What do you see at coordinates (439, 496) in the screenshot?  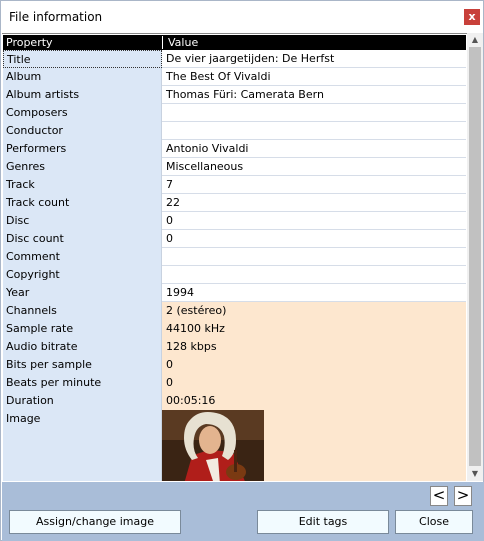 I see `previous-button: <` at bounding box center [439, 496].